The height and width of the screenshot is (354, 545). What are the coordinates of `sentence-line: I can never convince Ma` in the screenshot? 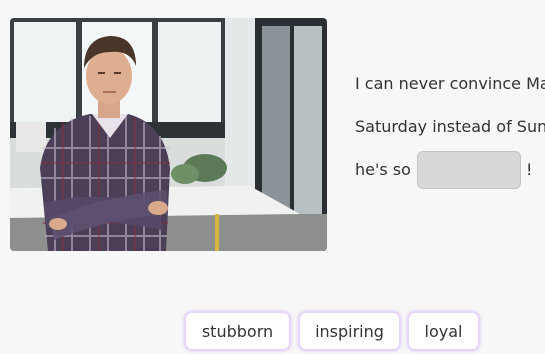 It's located at (450, 83).